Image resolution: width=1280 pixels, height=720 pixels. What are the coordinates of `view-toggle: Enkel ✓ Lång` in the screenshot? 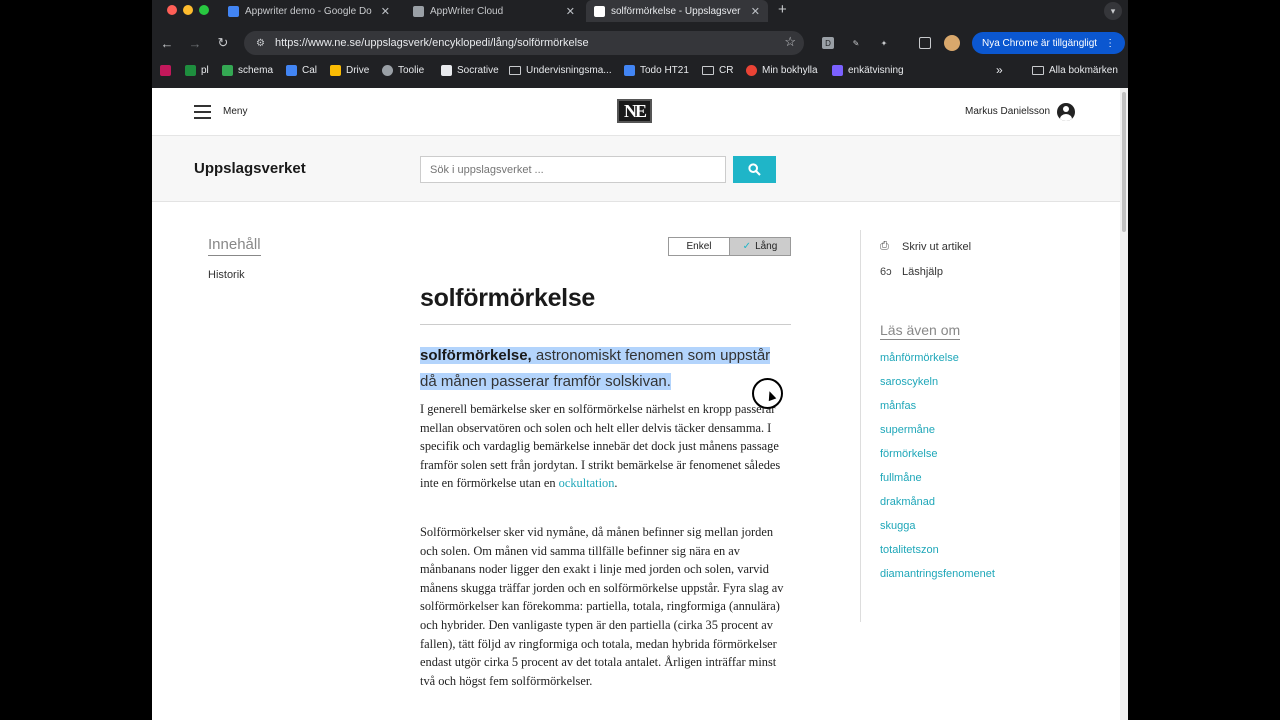 It's located at (729, 246).